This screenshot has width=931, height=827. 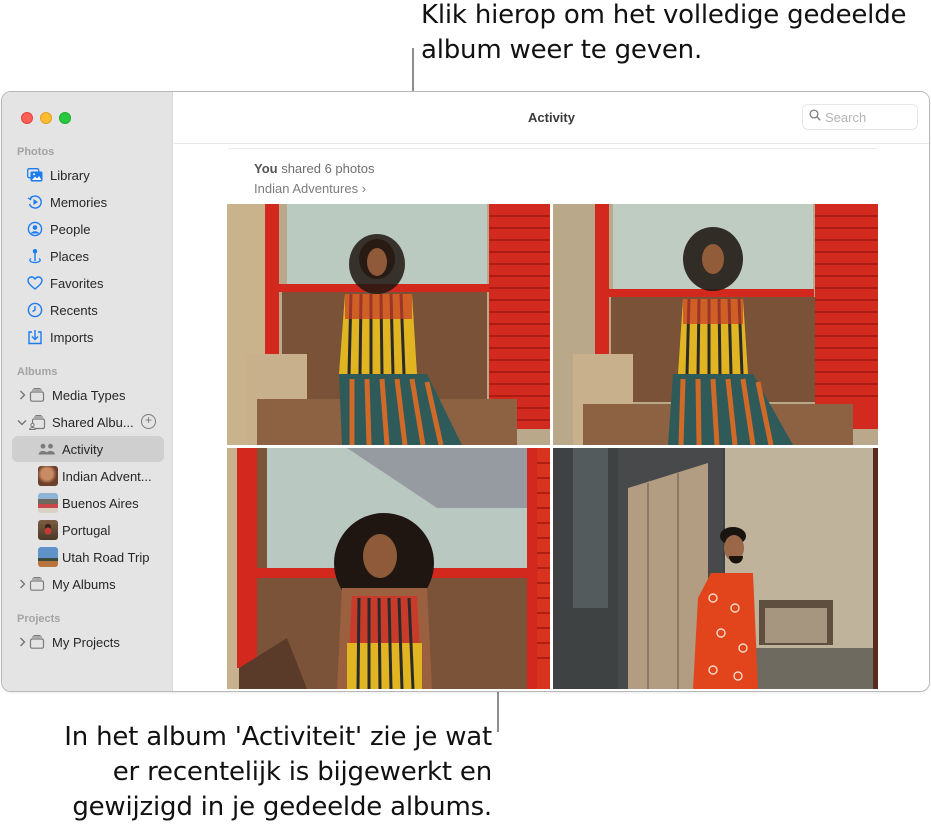 I want to click on sidebar-item-label: Portugal, so click(x=86, y=530).